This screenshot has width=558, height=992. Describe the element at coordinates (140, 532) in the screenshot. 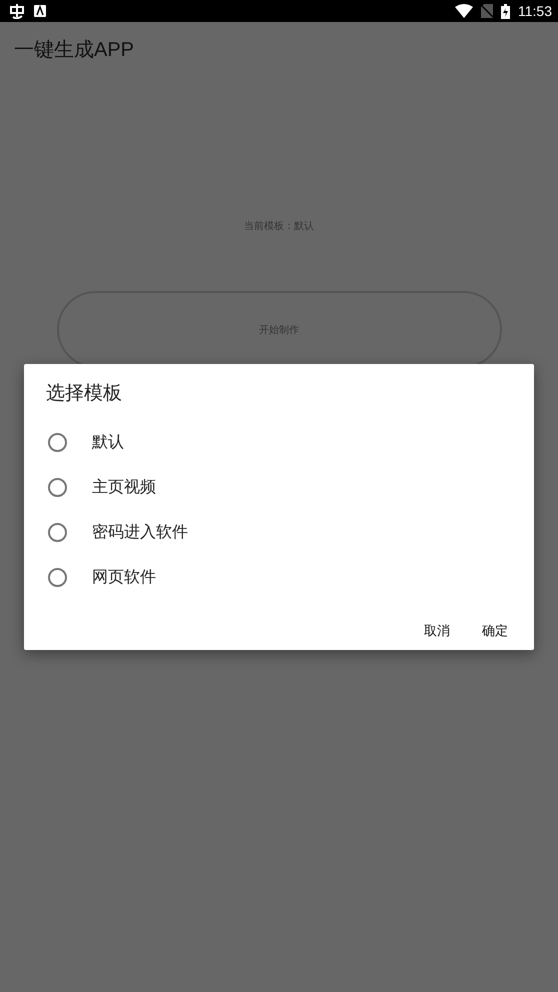

I see `option-label: 密码进入软件` at that location.